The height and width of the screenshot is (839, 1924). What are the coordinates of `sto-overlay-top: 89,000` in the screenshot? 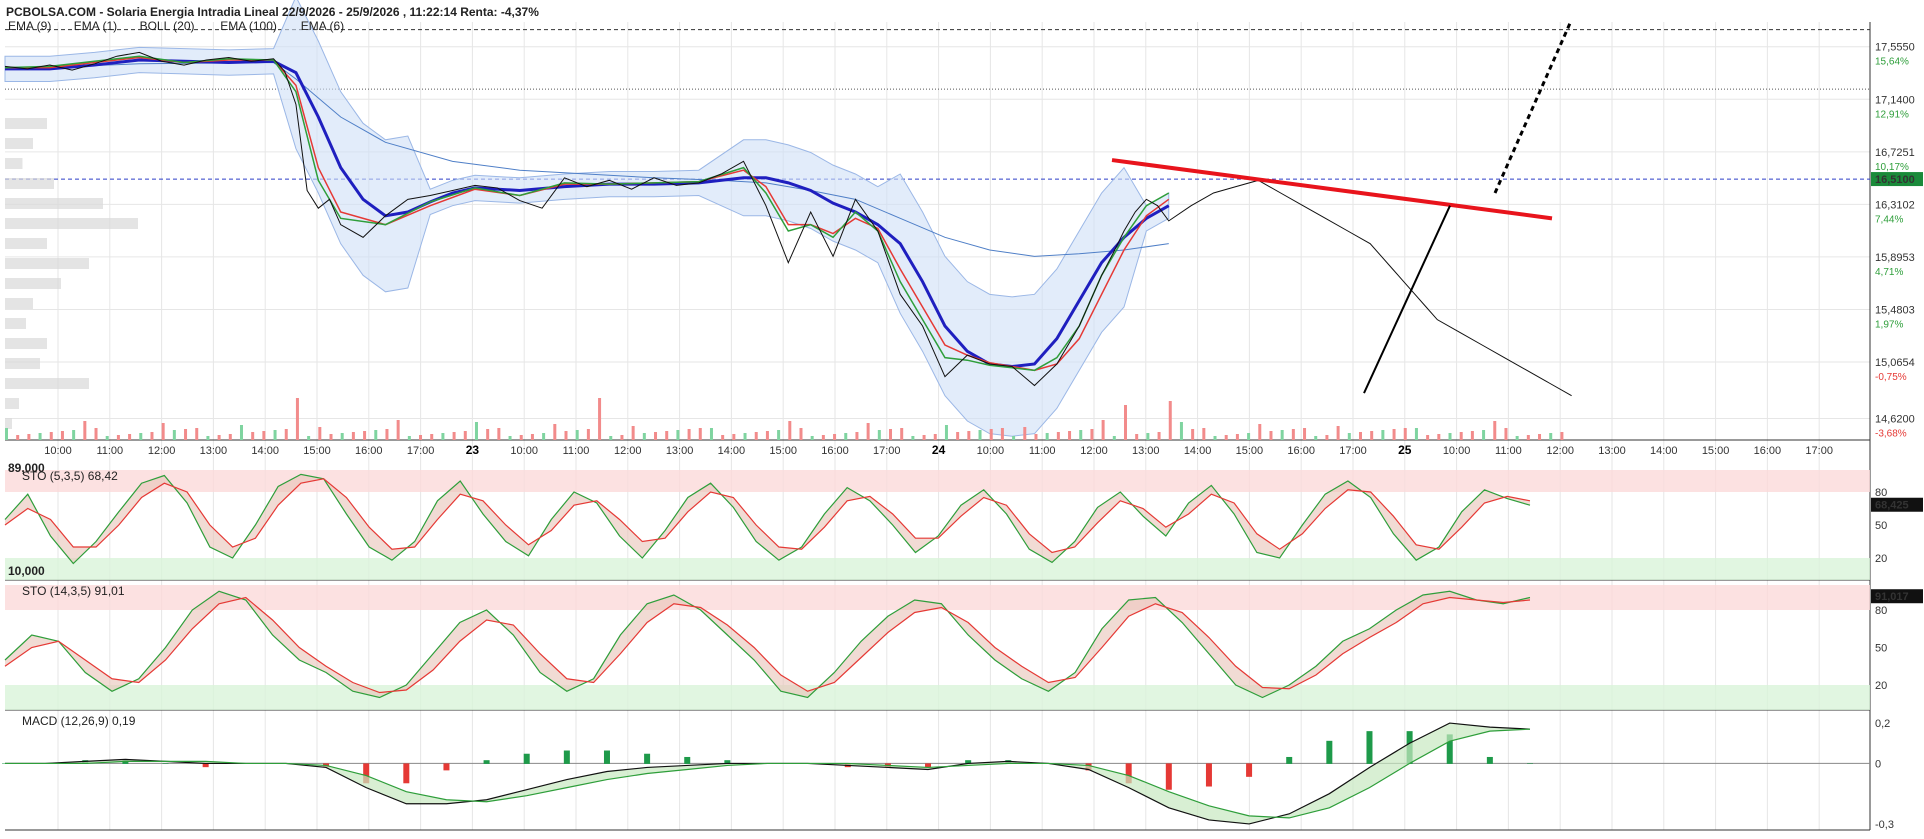 It's located at (26, 468).